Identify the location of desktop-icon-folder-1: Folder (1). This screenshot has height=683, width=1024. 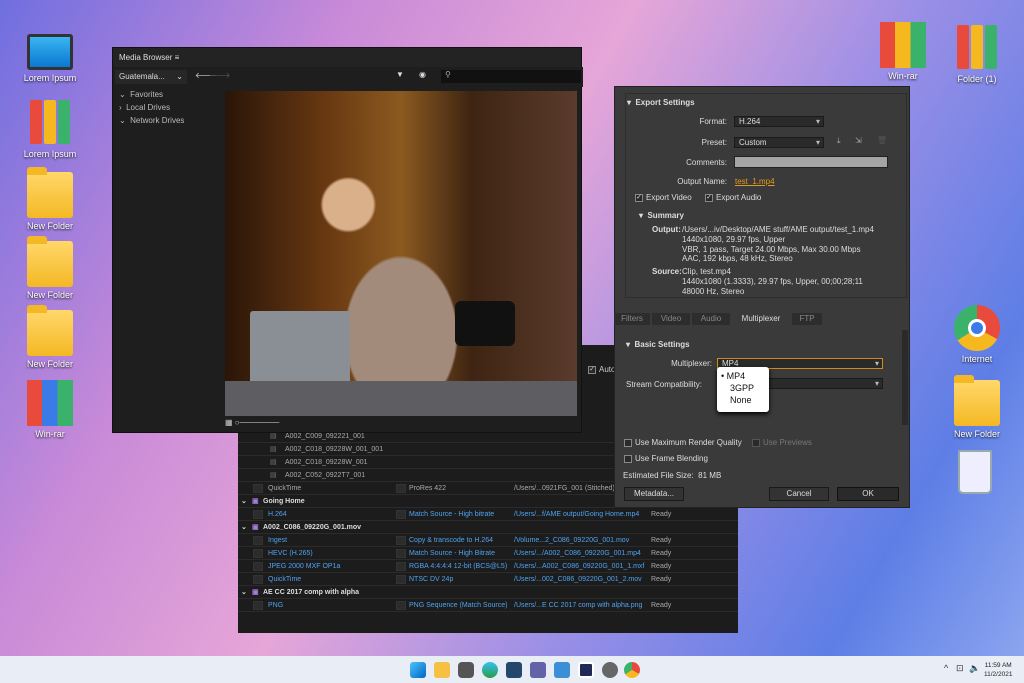
(977, 54).